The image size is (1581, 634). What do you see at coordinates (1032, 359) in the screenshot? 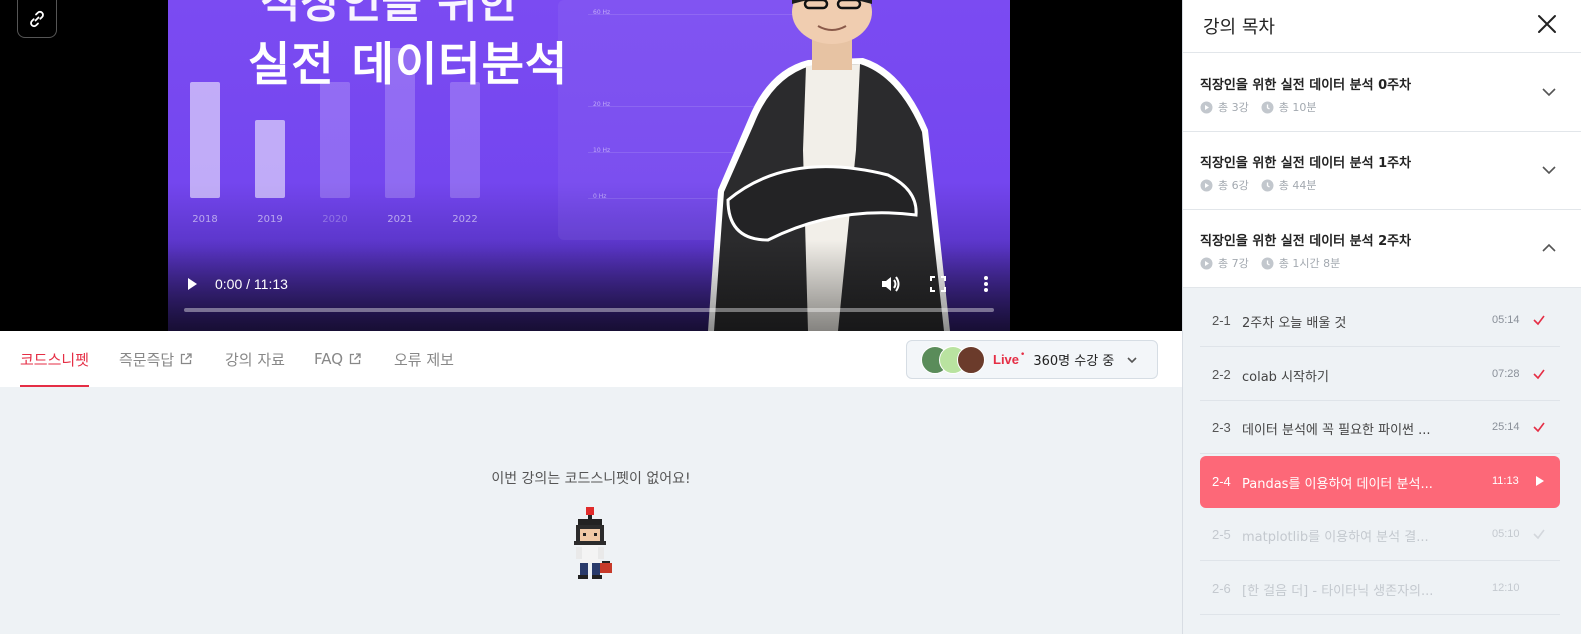
I see `live-viewers-dropdown: Live • 360명 수강 중` at bounding box center [1032, 359].